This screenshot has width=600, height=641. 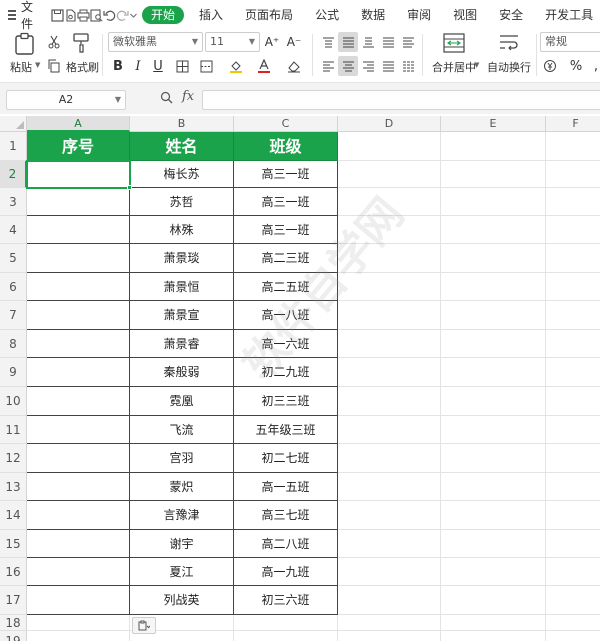 What do you see at coordinates (286, 401) in the screenshot?
I see `table-cell: 初三三班` at bounding box center [286, 401].